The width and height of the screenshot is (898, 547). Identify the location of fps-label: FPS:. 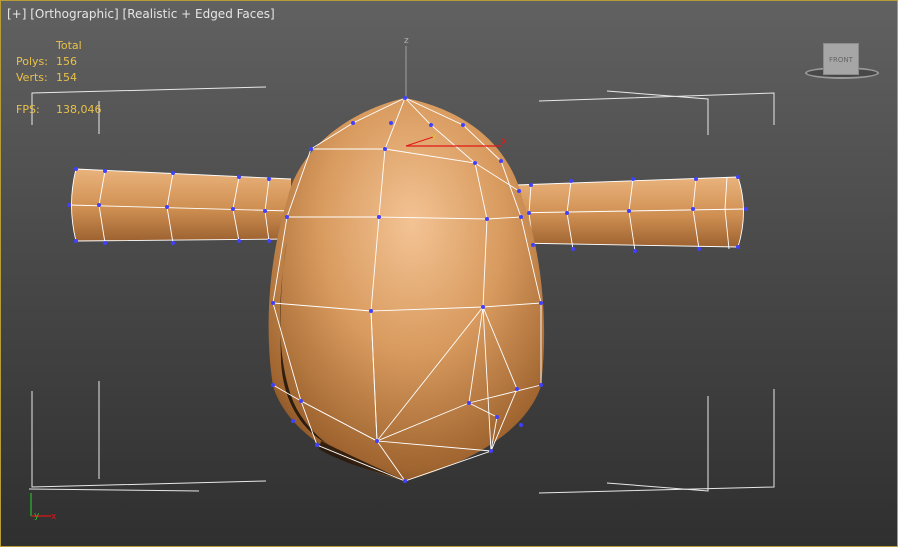
(28, 109).